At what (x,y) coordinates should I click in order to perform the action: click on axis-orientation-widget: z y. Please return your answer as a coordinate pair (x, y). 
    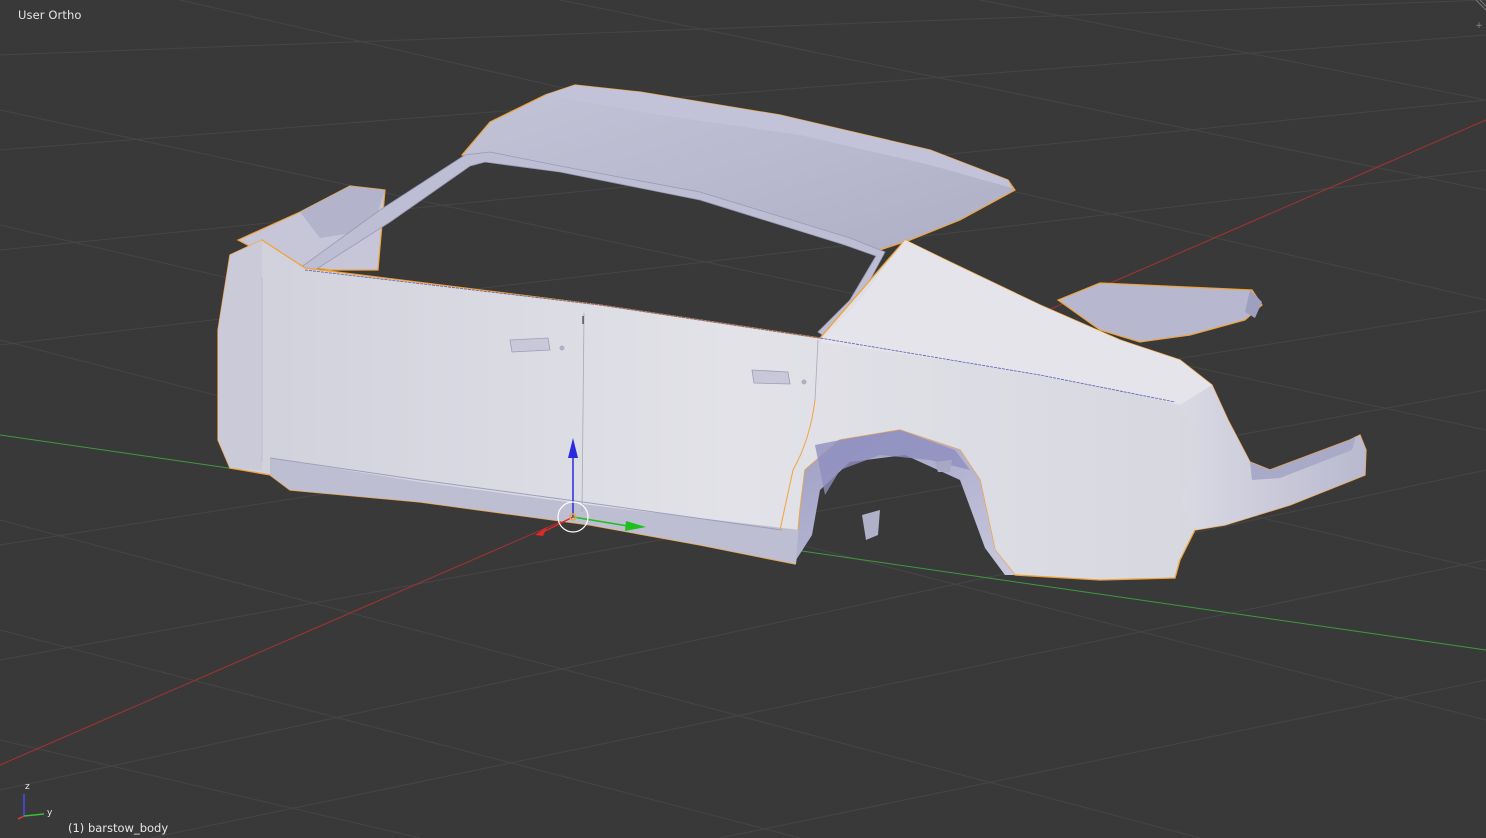
    Looking at the image, I should click on (35, 801).